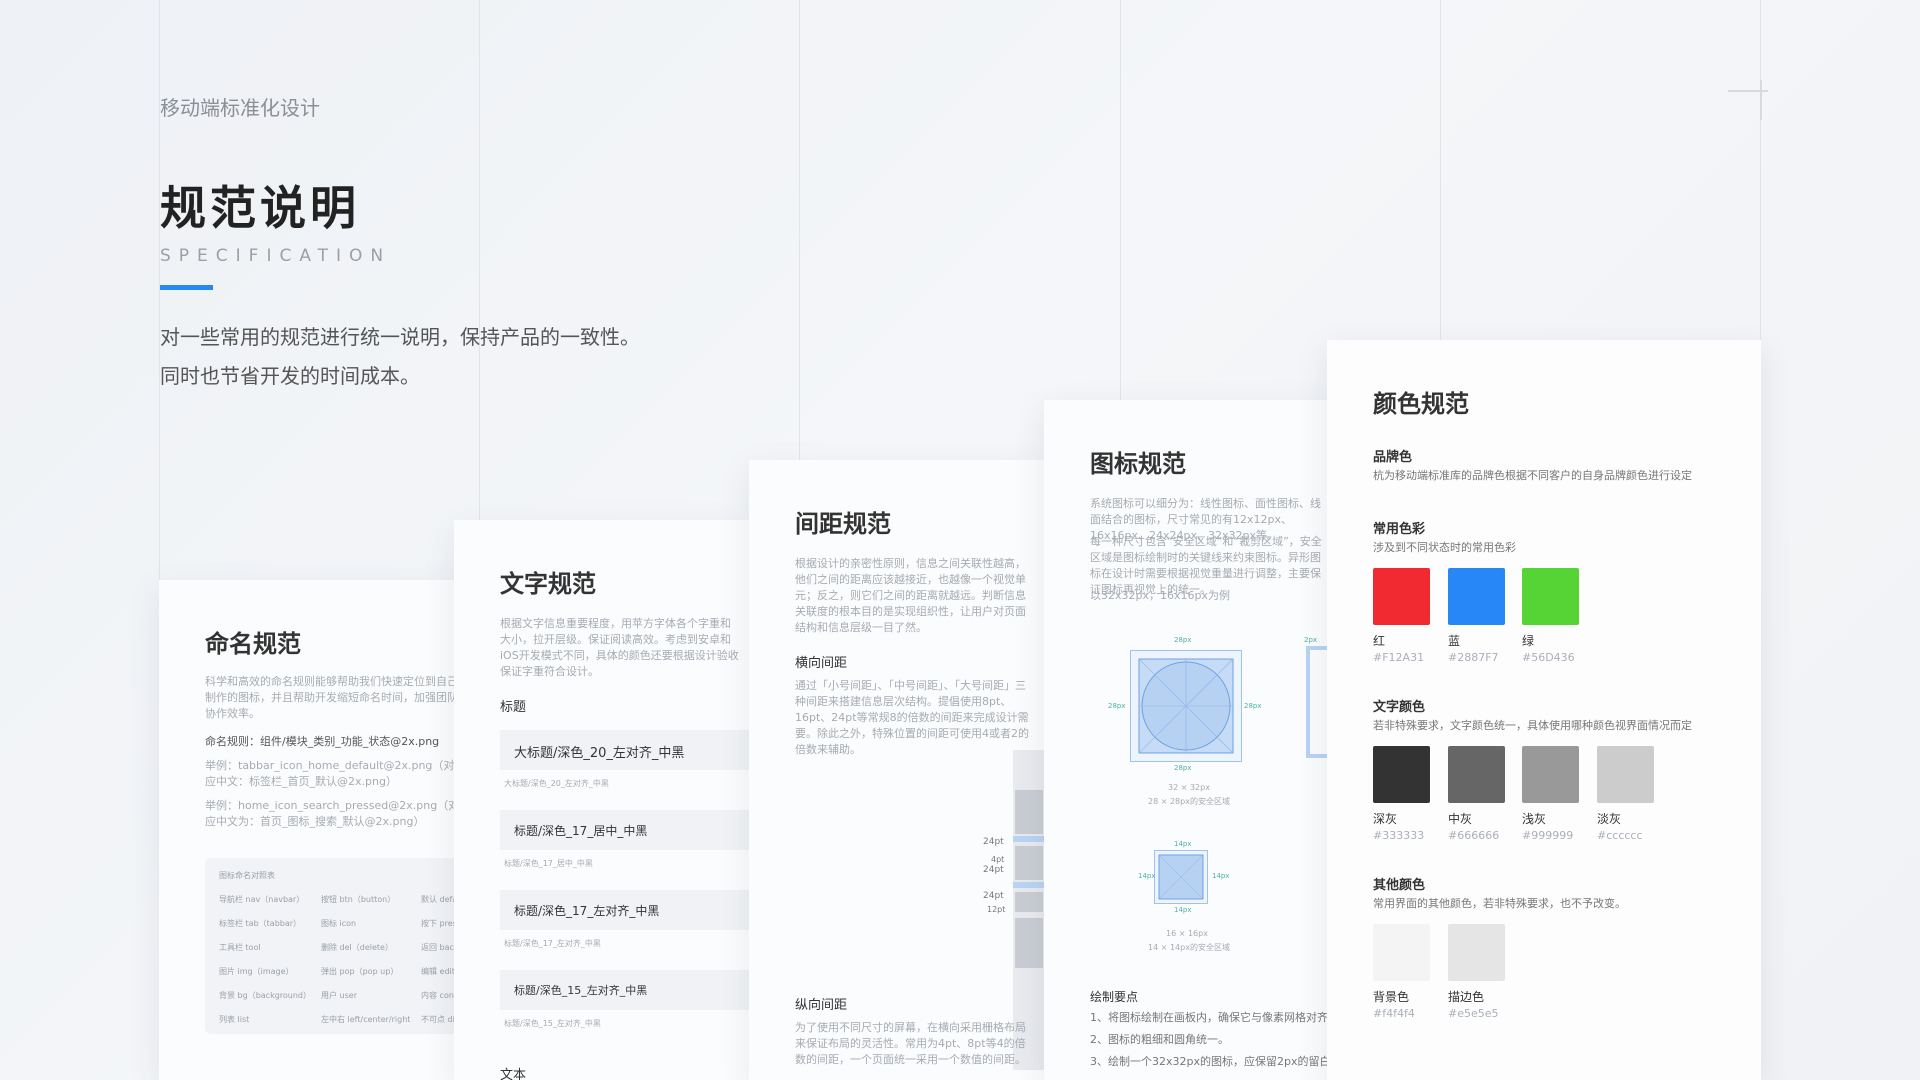 The image size is (1920, 1080). I want to click on text-sample-row: 标题/深色_15_左对齐_中黑, so click(625, 990).